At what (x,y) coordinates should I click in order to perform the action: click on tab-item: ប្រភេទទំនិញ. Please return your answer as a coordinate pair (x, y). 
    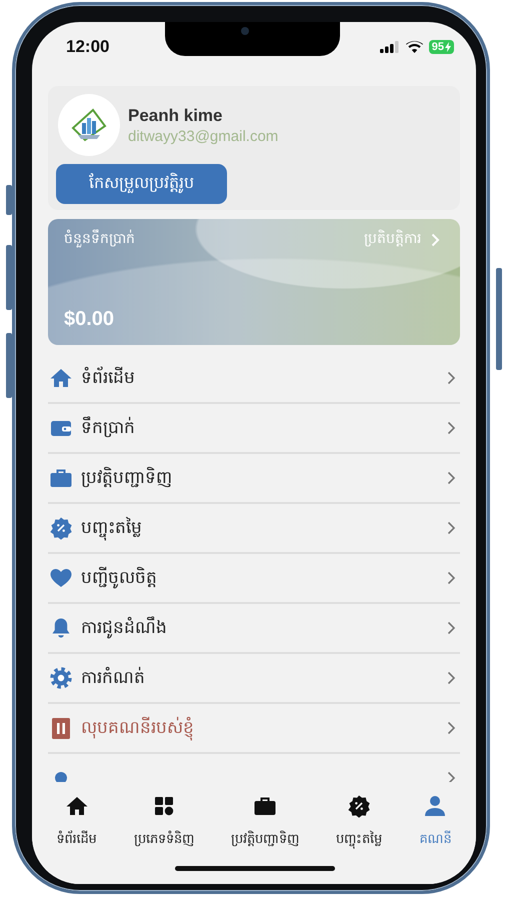
    Looking at the image, I should click on (163, 816).